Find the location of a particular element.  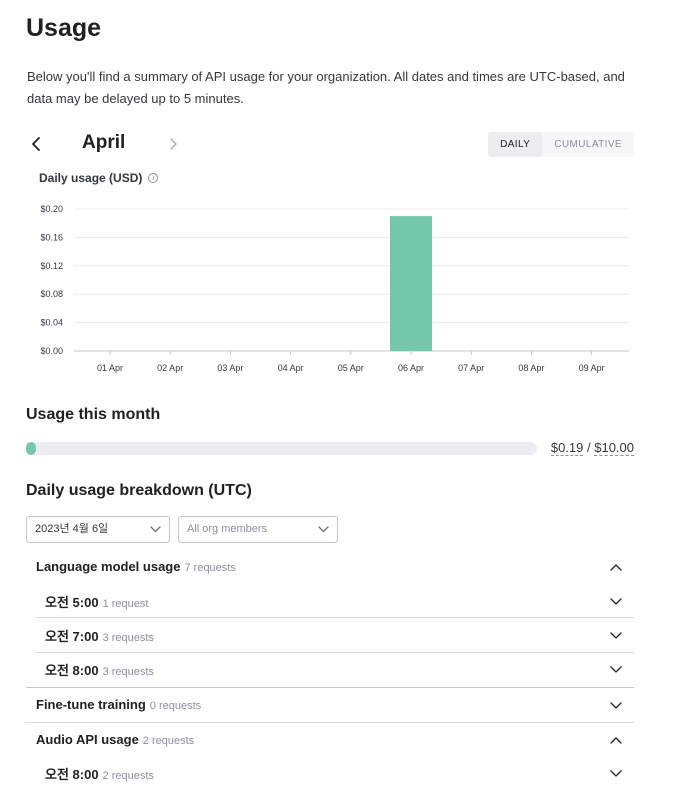

date-select: 2023년 4월 6일 is located at coordinates (98, 529).